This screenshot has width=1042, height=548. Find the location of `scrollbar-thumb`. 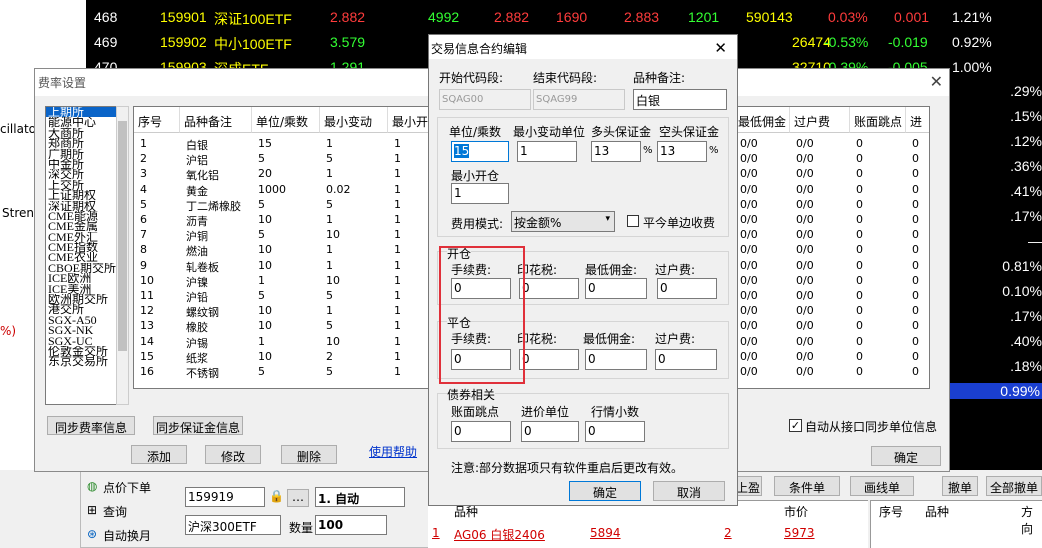

scrollbar-thumb is located at coordinates (122, 236).